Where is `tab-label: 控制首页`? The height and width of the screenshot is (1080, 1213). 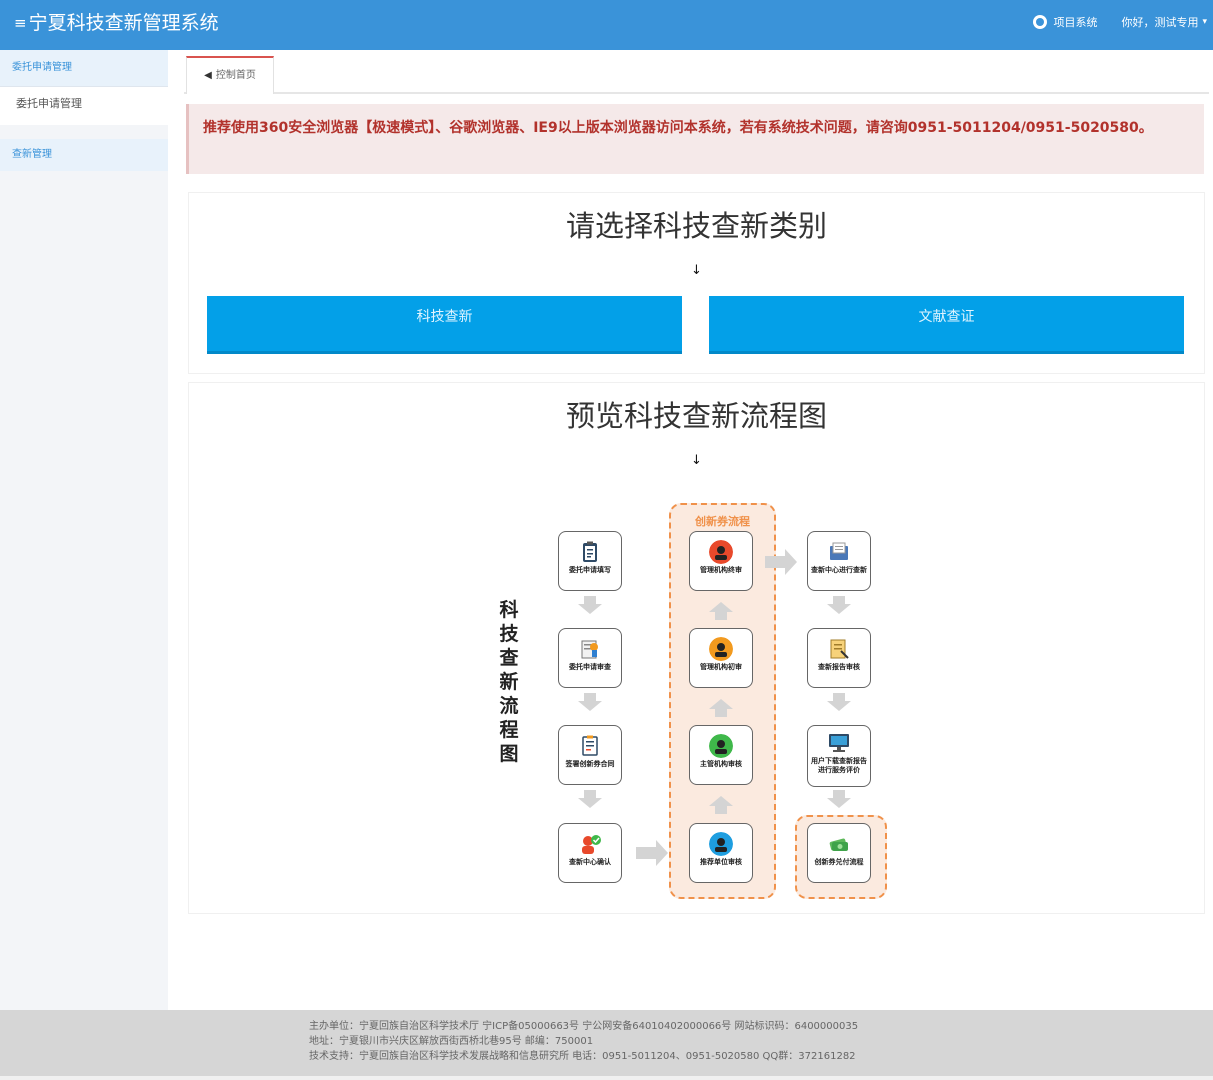 tab-label: 控制首页 is located at coordinates (235, 75).